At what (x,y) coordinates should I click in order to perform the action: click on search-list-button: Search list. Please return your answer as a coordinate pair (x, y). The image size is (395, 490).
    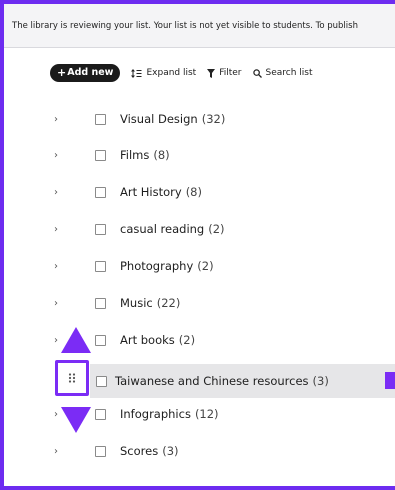
    Looking at the image, I should click on (282, 73).